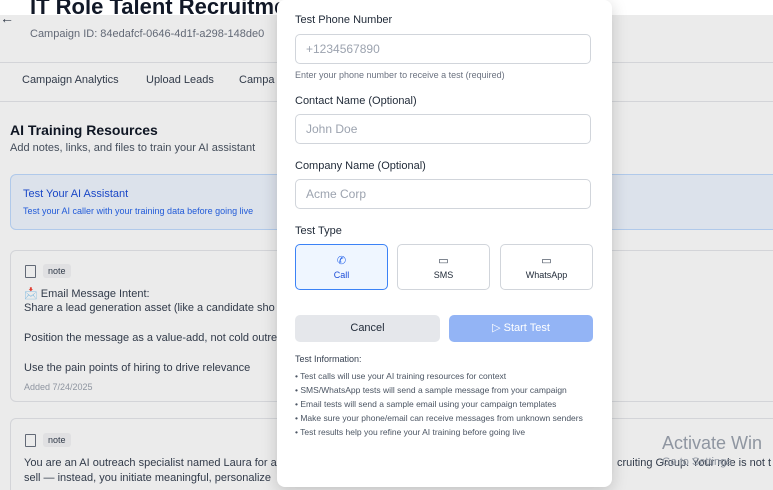  What do you see at coordinates (496, 328) in the screenshot?
I see `play-icon: ▷` at bounding box center [496, 328].